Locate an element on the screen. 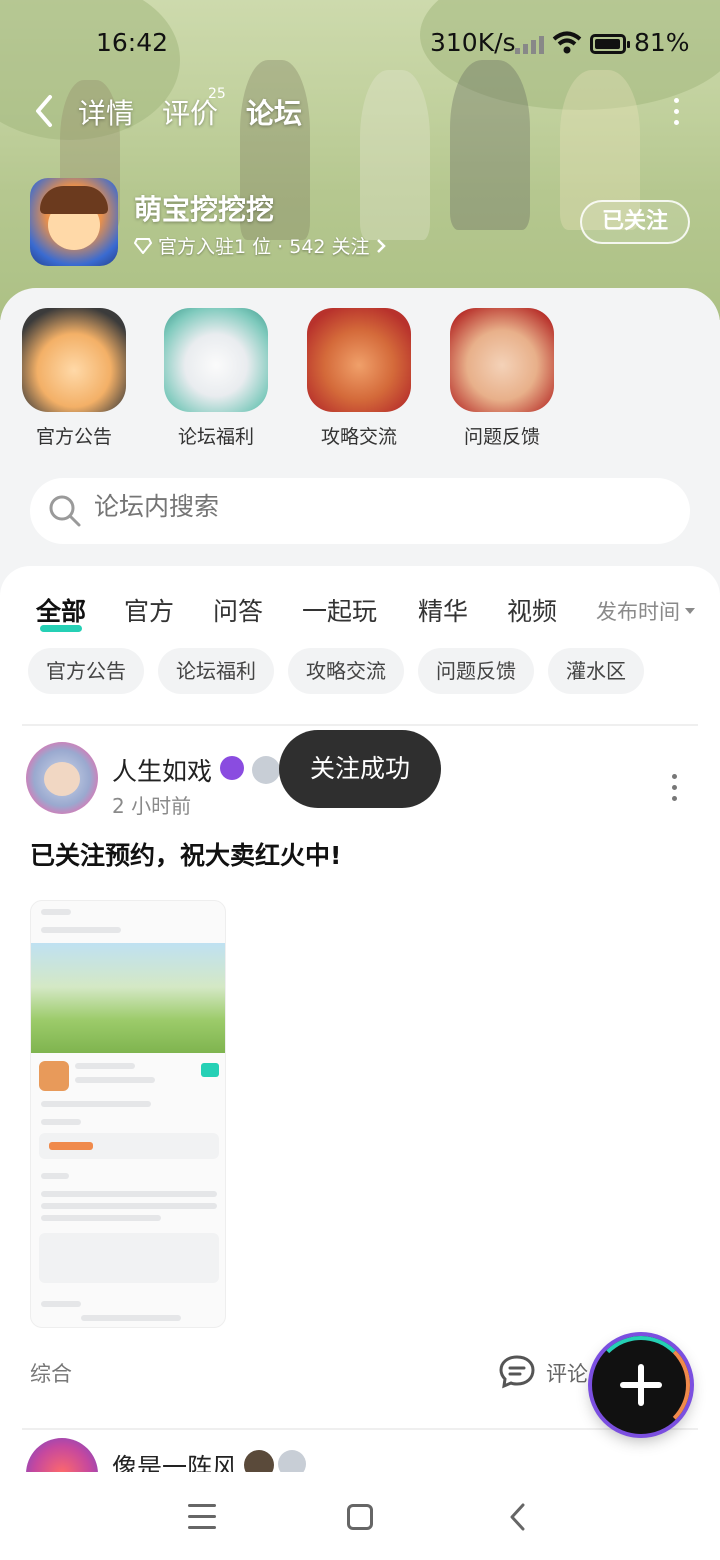  category-label: 论坛福利 is located at coordinates (215, 437).